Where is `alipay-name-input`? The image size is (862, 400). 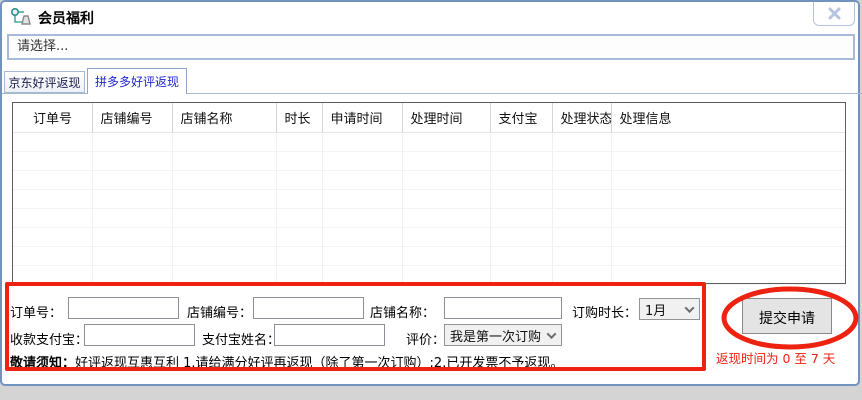
alipay-name-input is located at coordinates (329, 335).